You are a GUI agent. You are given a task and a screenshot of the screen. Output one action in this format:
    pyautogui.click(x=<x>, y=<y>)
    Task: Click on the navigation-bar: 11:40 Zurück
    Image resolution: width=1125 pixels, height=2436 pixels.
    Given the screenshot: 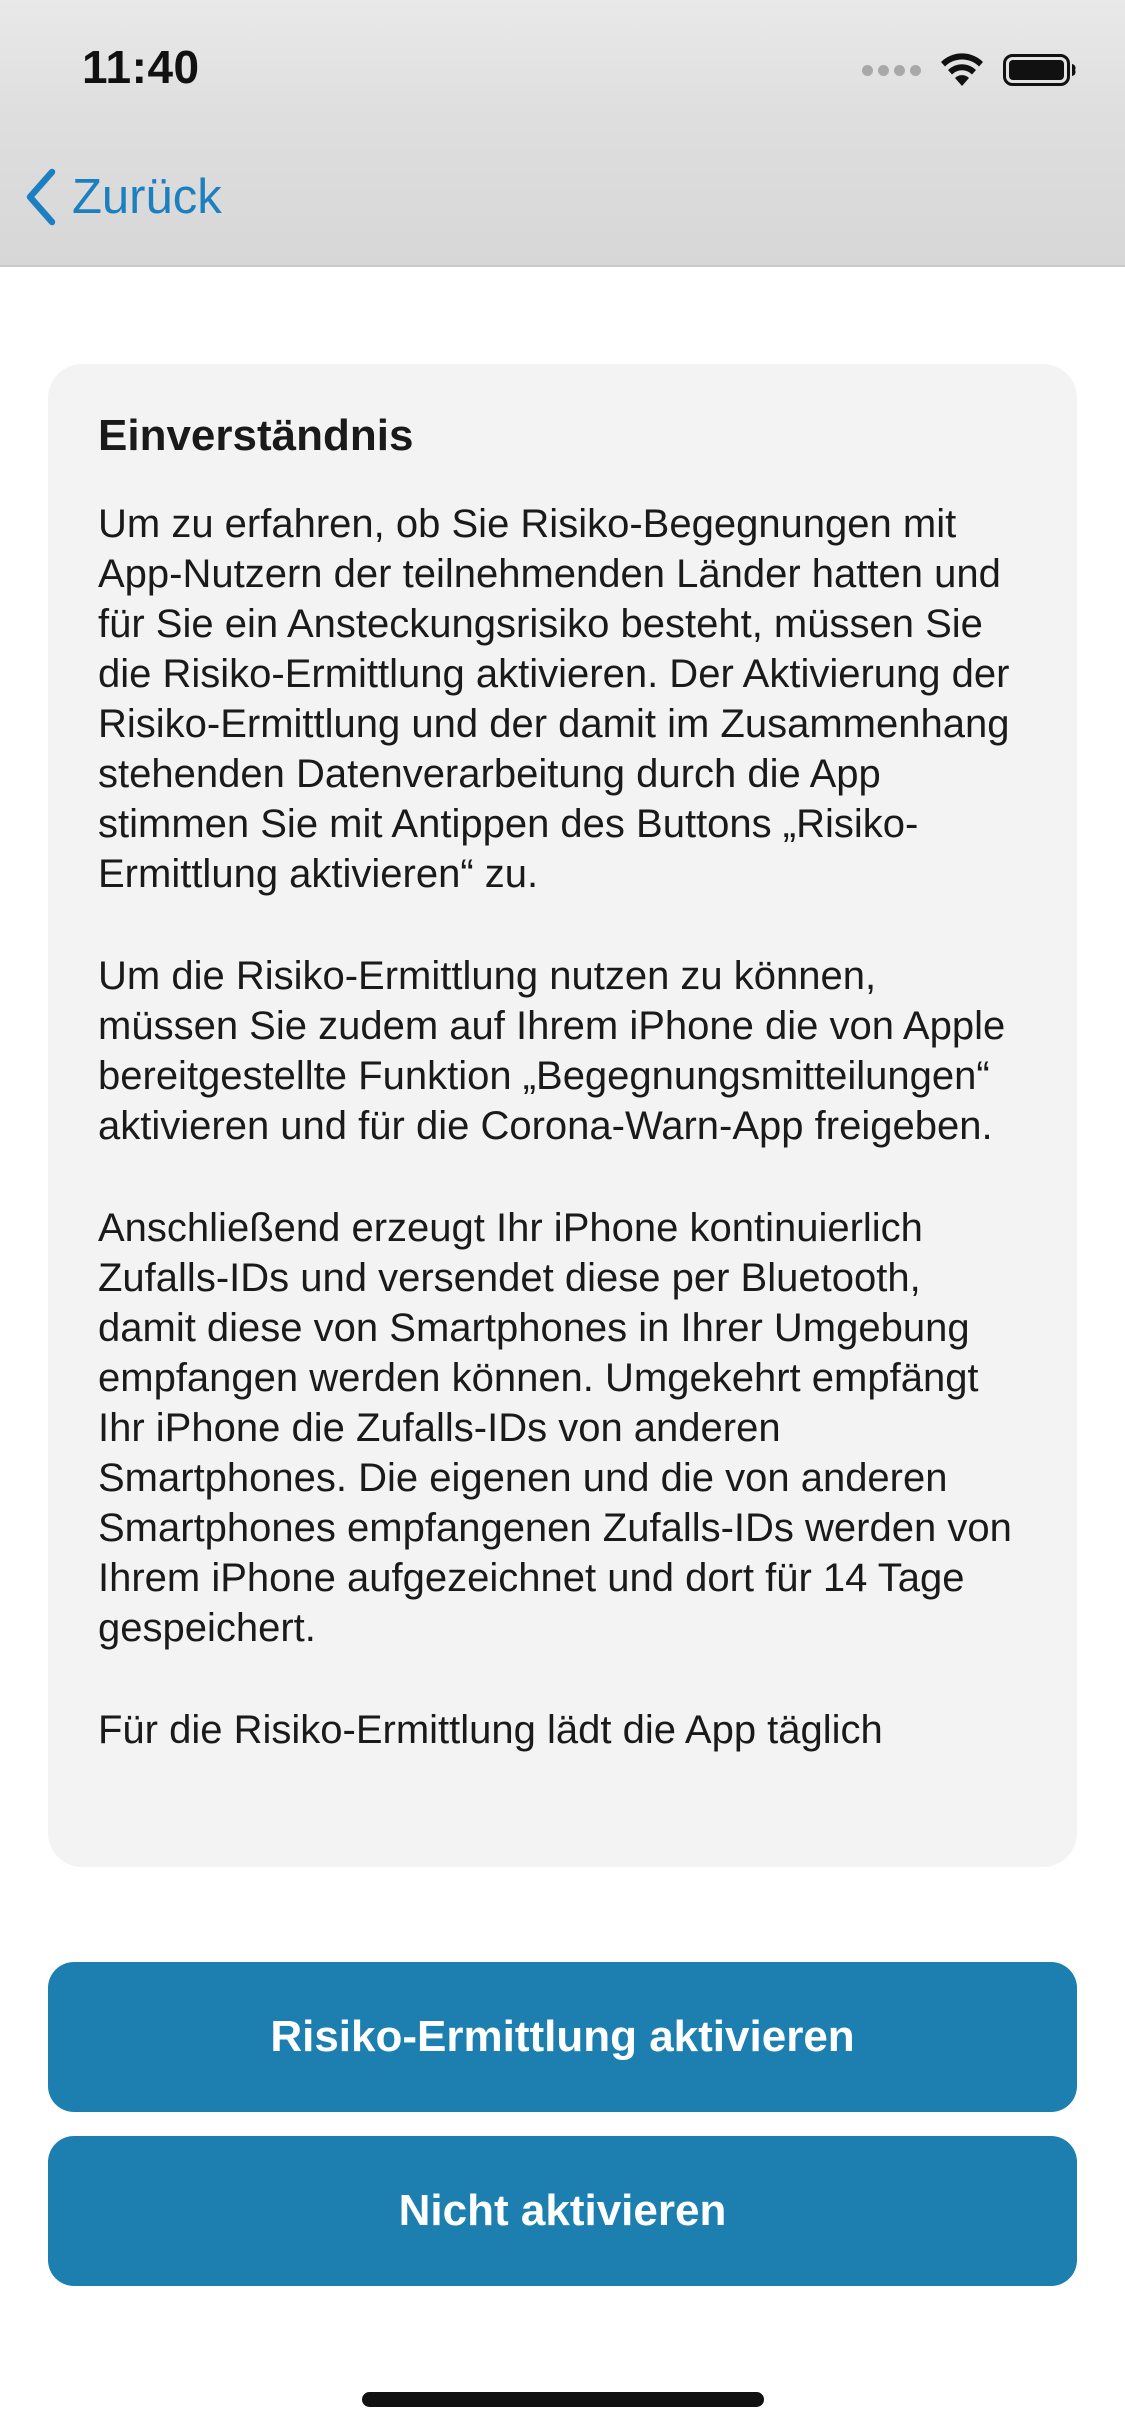 What is the action you would take?
    pyautogui.click(x=562, y=133)
    